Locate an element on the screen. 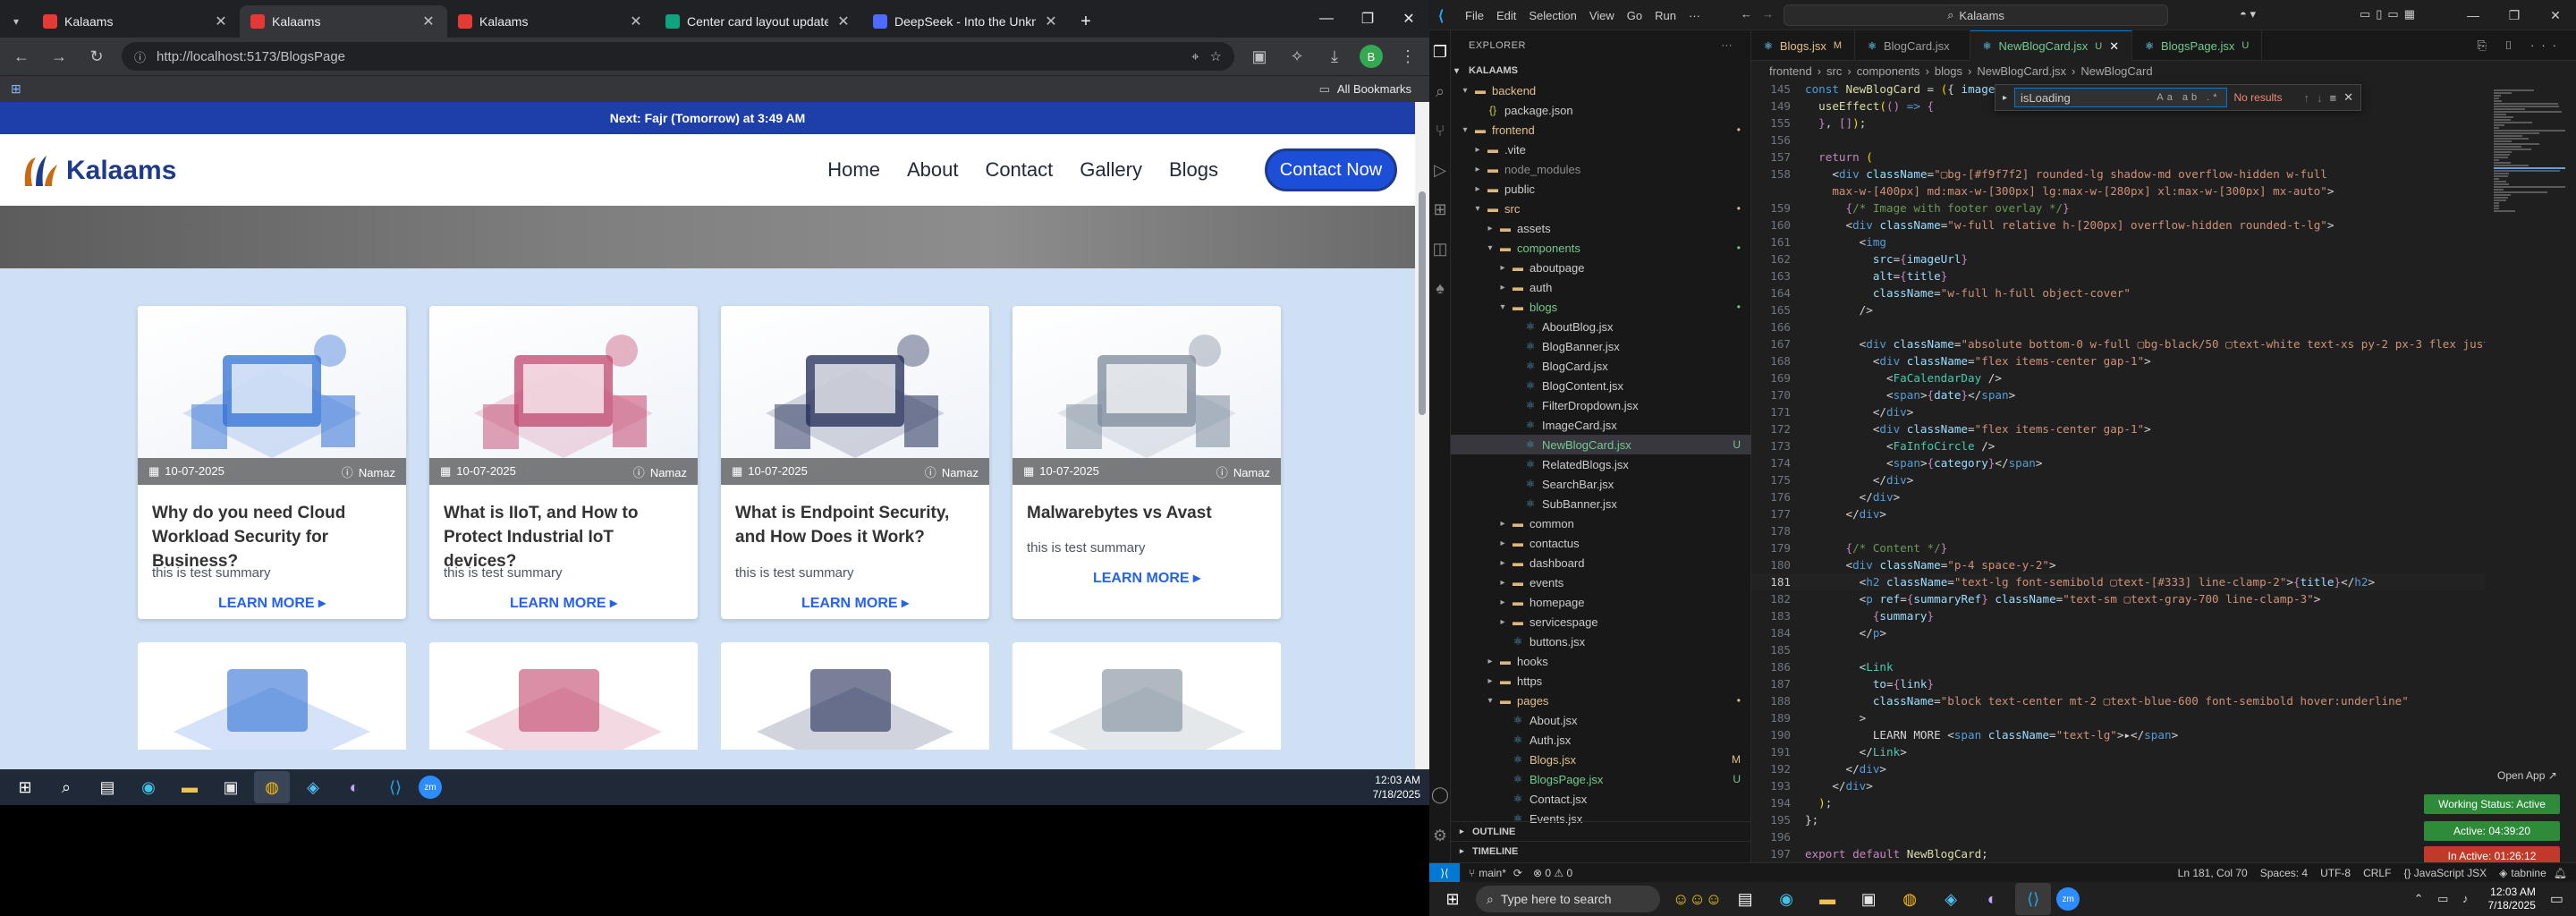 This screenshot has width=2576, height=916. extensions-icon: ⊞ is located at coordinates (1440, 209).